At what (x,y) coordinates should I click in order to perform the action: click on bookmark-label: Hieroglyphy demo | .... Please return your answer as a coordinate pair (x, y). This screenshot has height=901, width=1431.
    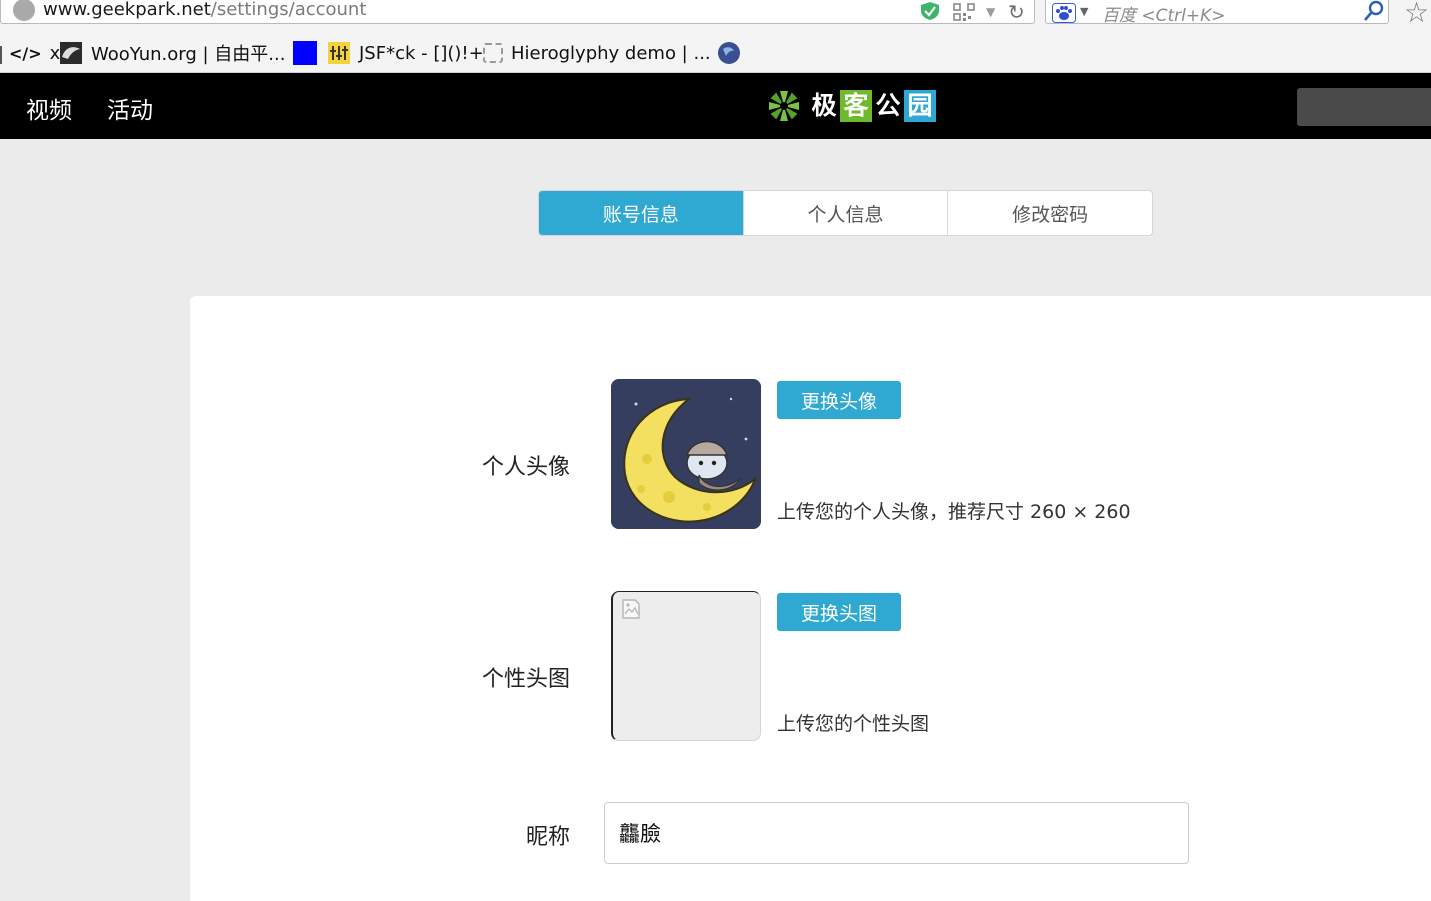
    Looking at the image, I should click on (611, 53).